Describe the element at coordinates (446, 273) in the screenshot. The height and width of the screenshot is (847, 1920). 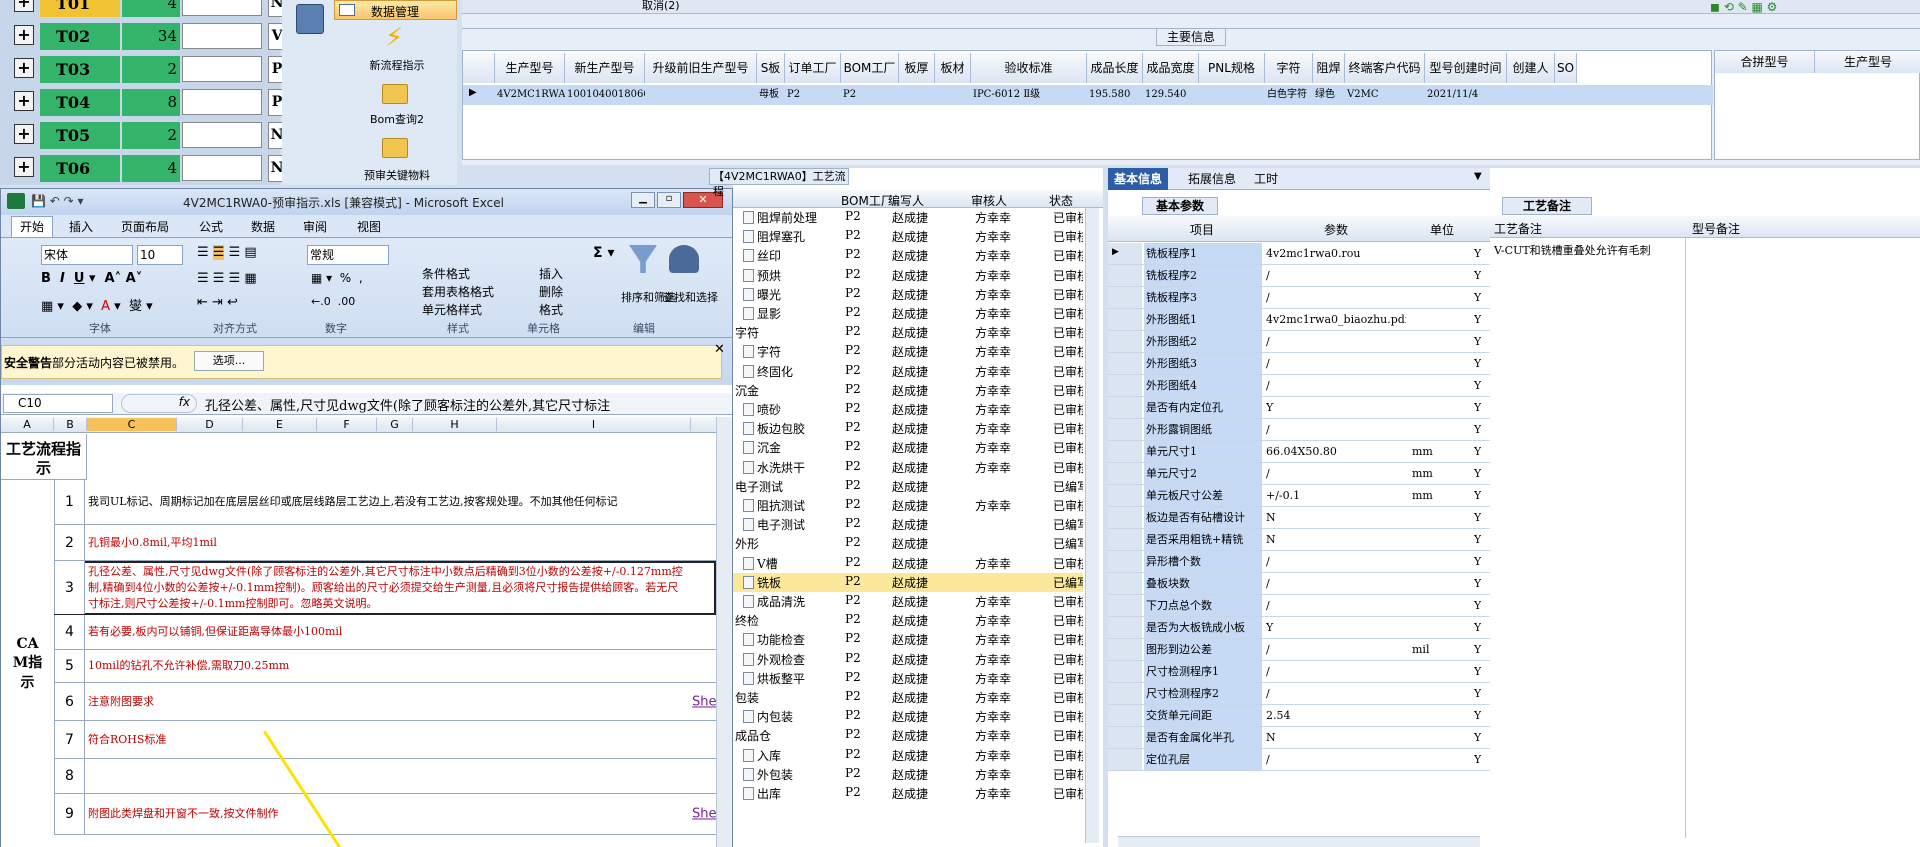
I see `conditional-format-button: 条件格式` at that location.